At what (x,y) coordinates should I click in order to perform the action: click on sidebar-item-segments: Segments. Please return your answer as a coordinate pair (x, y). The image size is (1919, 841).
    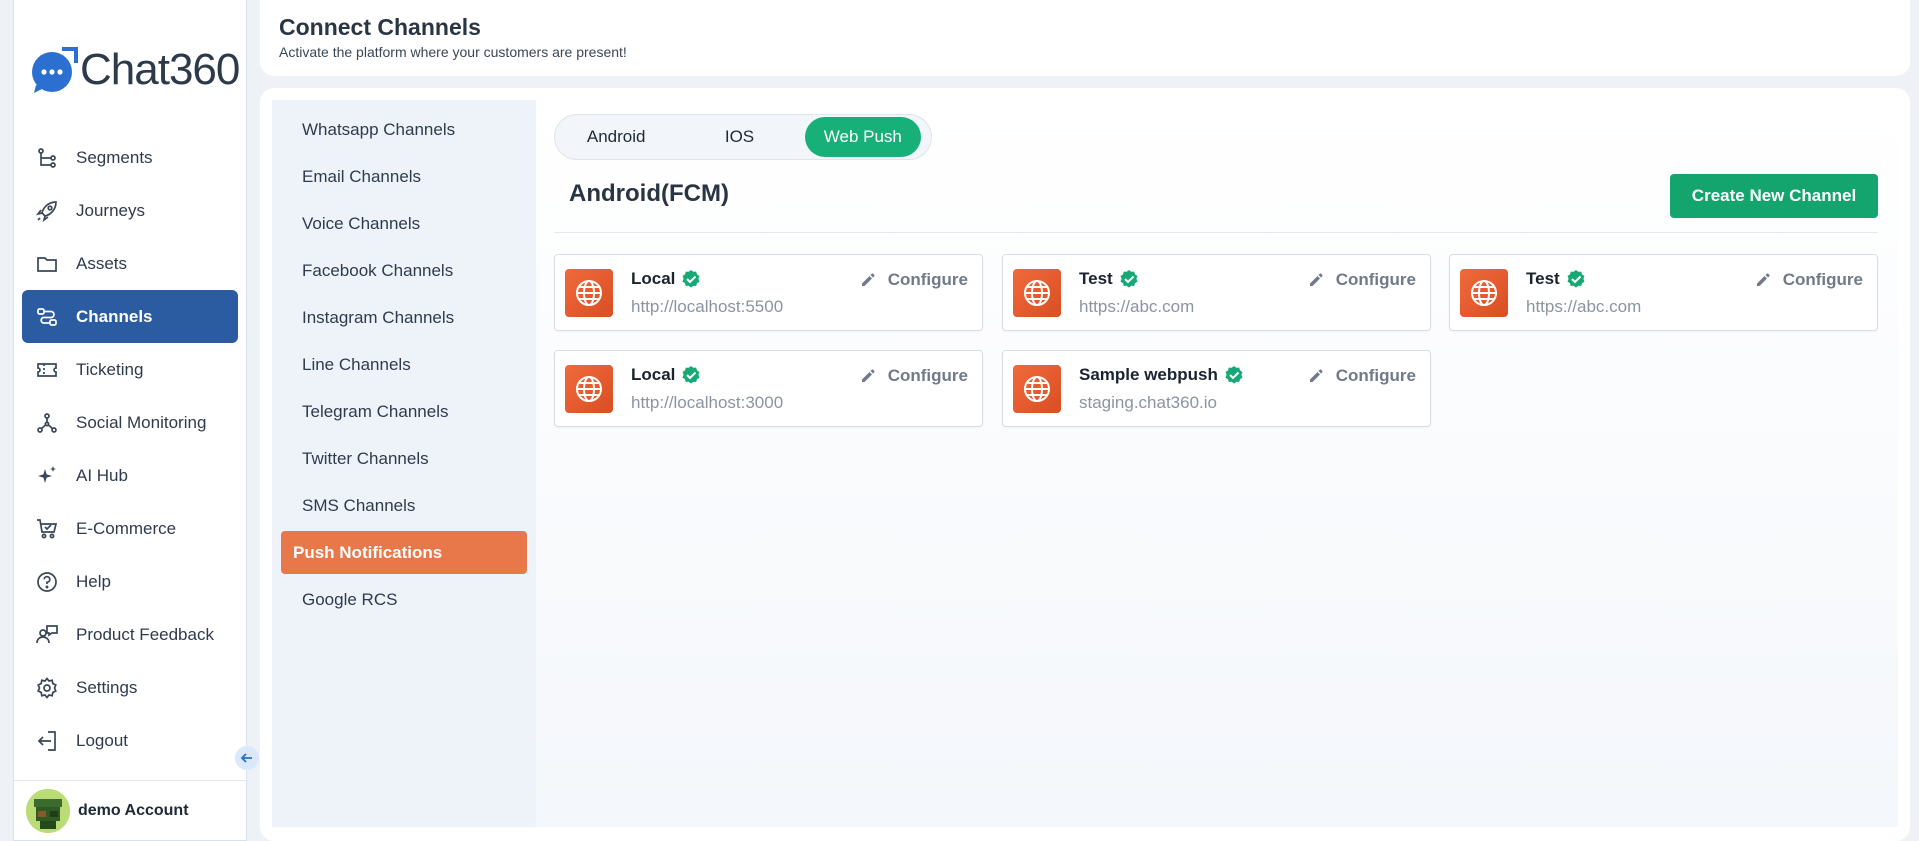
    Looking at the image, I should click on (130, 157).